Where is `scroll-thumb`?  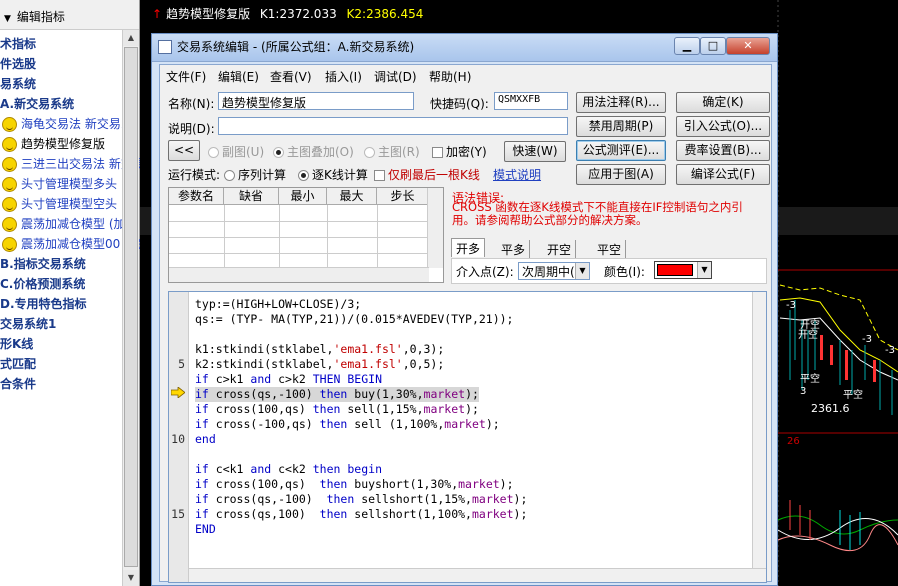
scroll-thumb is located at coordinates (131, 307).